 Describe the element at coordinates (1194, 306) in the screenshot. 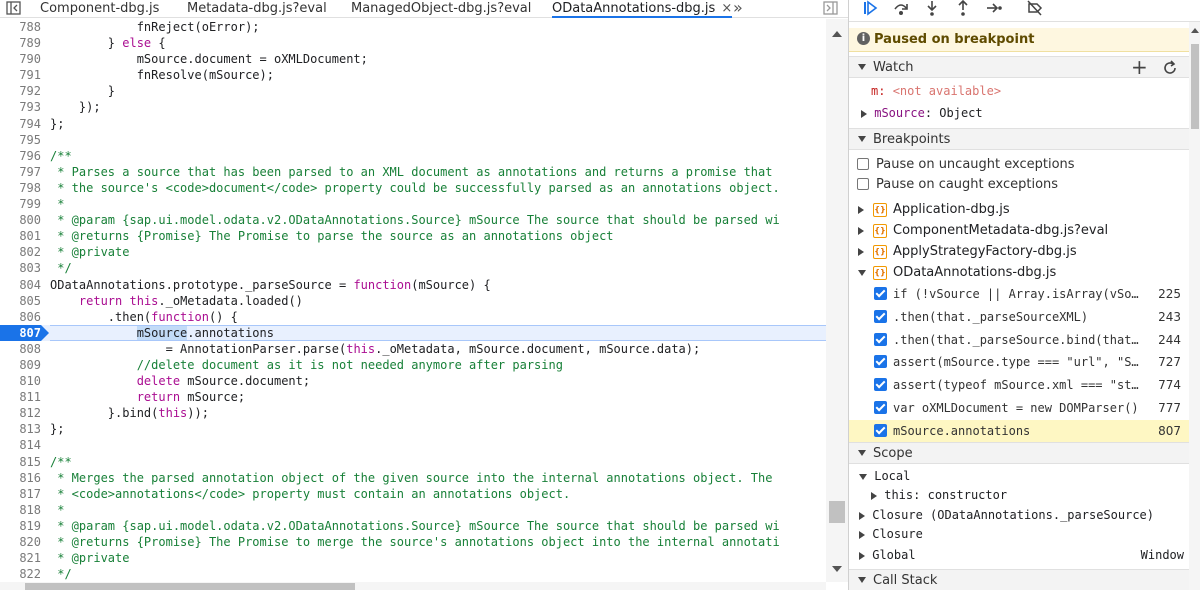

I see `sidebar-vertical-scrollbar` at that location.